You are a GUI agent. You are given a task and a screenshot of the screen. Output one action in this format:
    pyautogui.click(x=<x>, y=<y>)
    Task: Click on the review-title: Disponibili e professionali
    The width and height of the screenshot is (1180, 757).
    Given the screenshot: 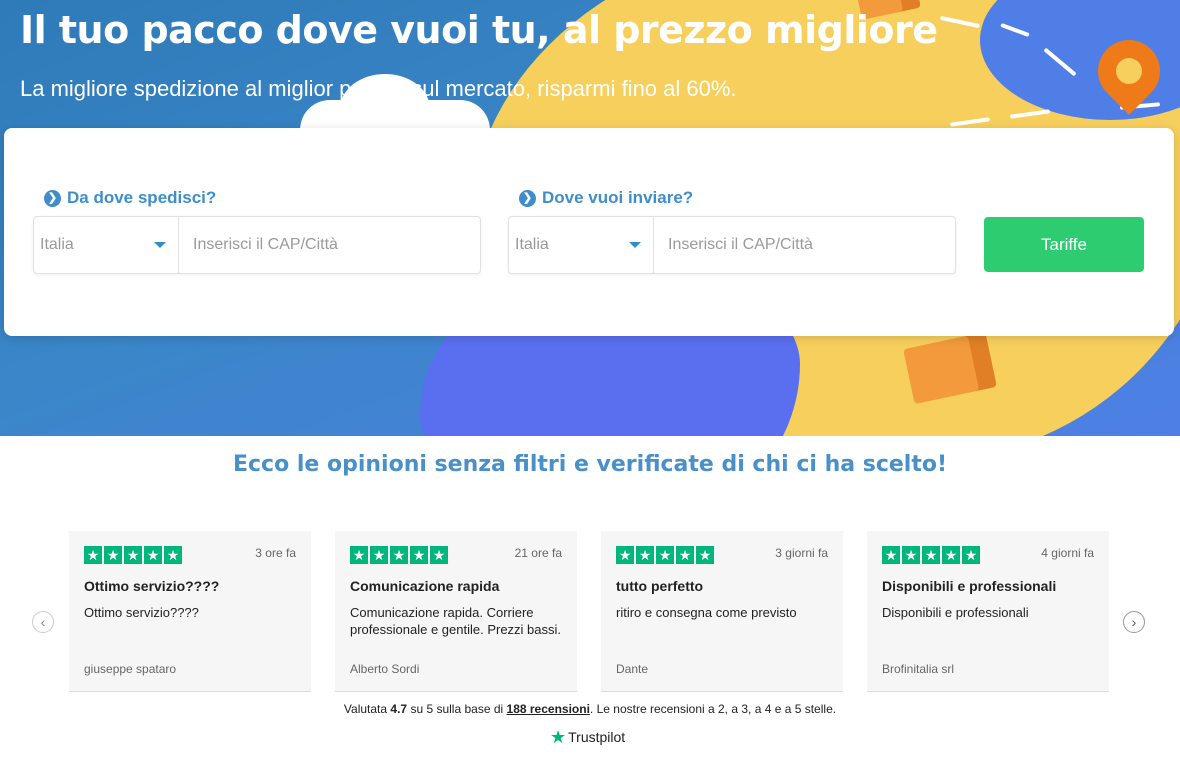 What is the action you would take?
    pyautogui.click(x=969, y=586)
    